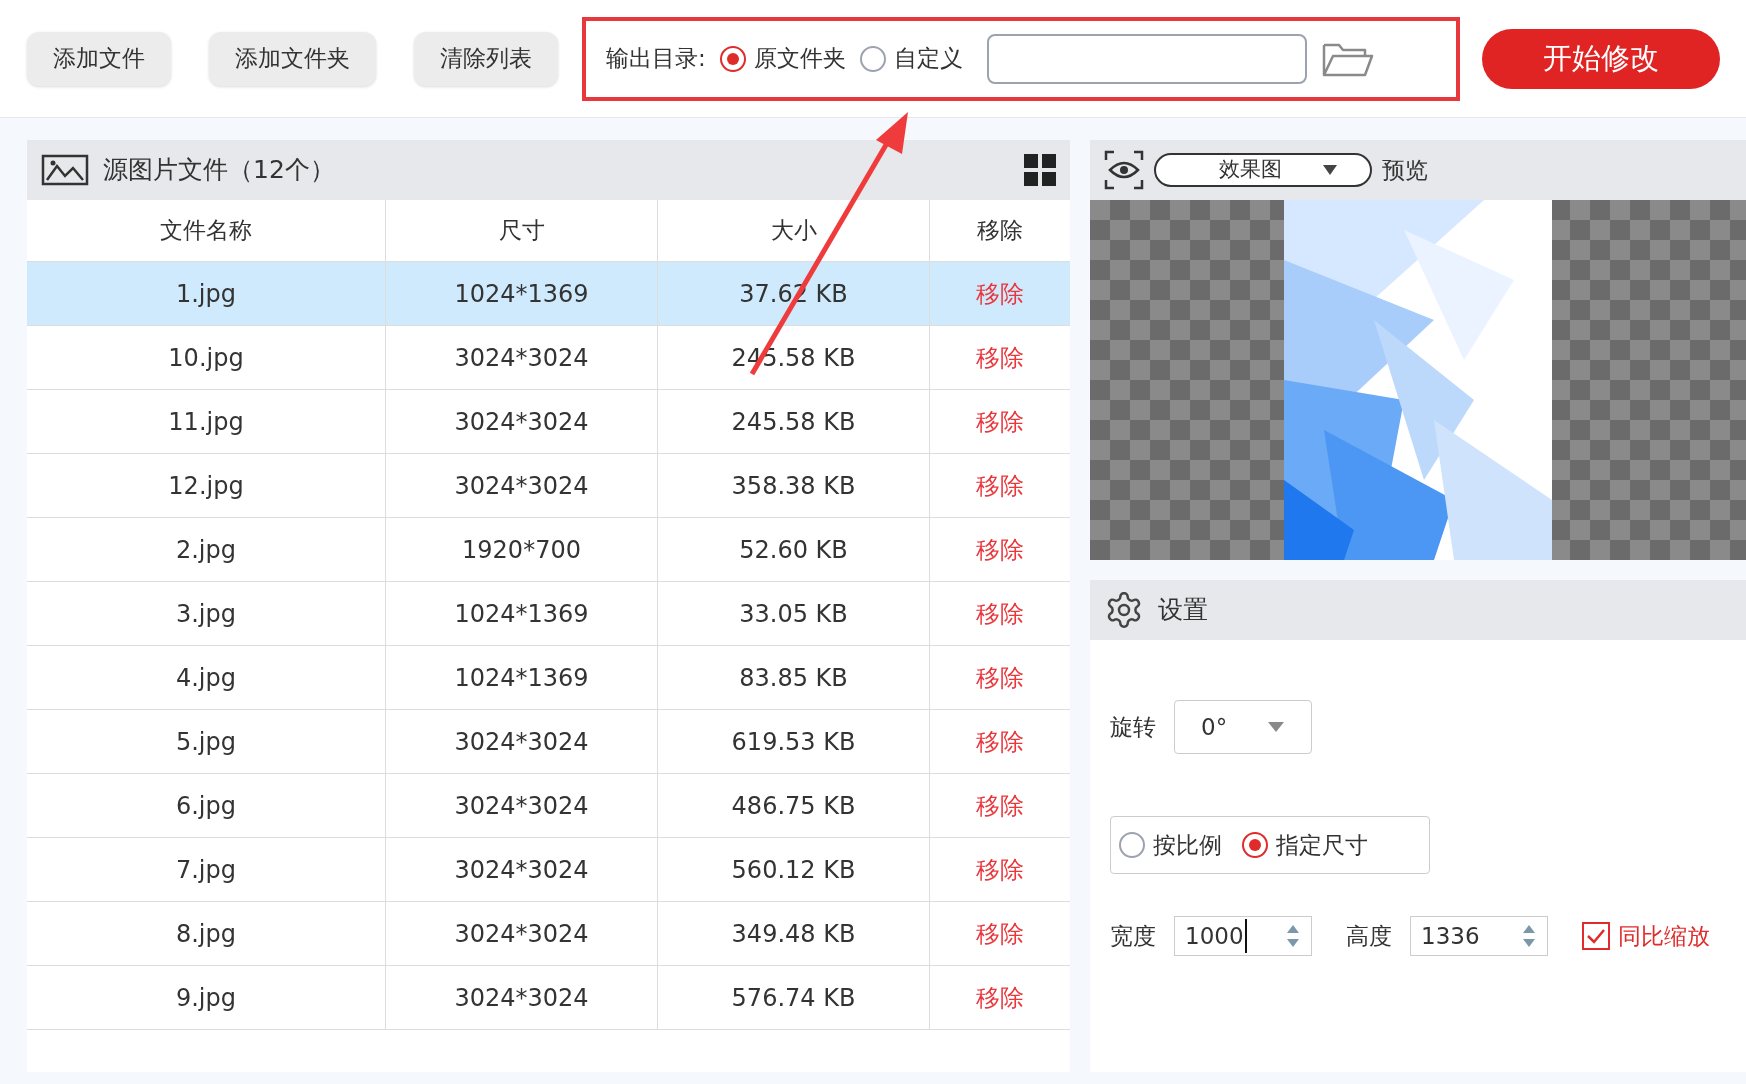  What do you see at coordinates (1405, 170) in the screenshot?
I see `preview-label: 预览` at bounding box center [1405, 170].